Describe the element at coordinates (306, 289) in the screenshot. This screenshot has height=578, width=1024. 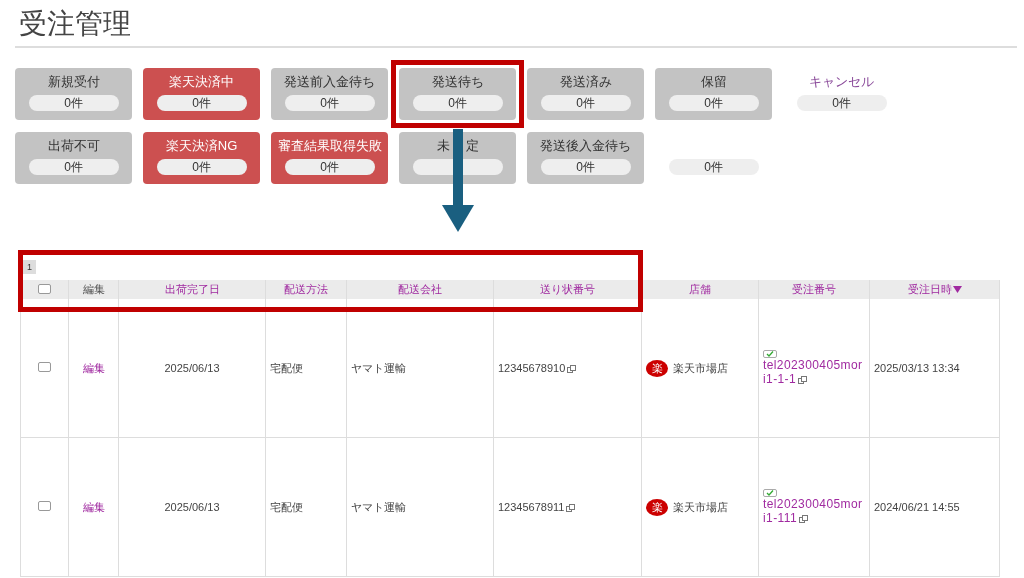
I see `column-header: 配送方法` at that location.